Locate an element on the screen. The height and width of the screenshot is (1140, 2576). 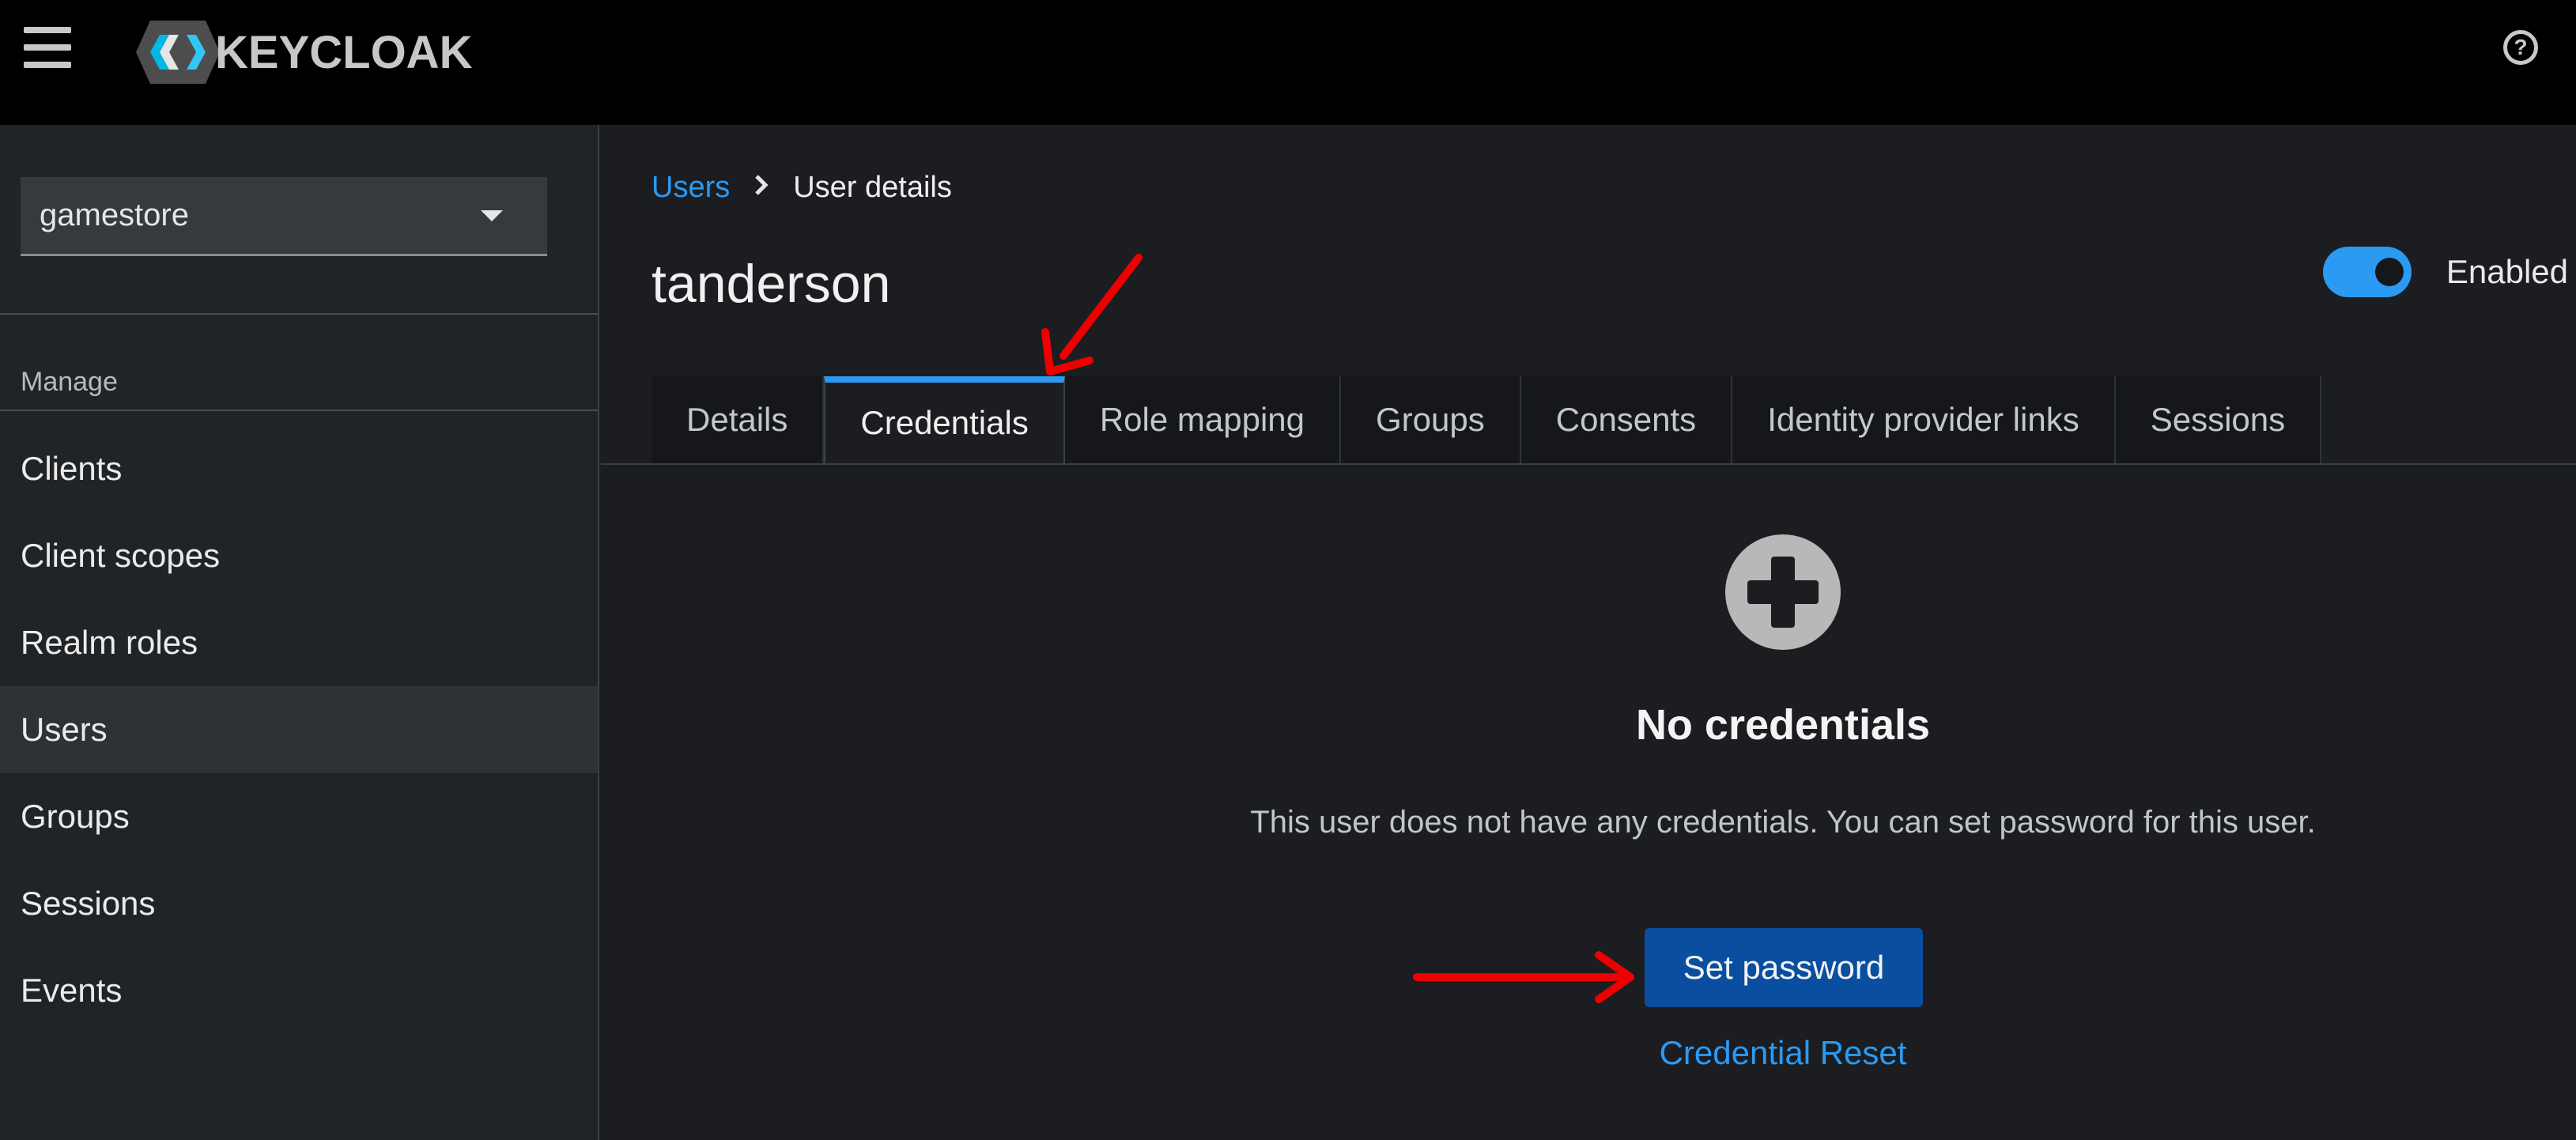
sidebar-item-users: Users is located at coordinates (299, 729).